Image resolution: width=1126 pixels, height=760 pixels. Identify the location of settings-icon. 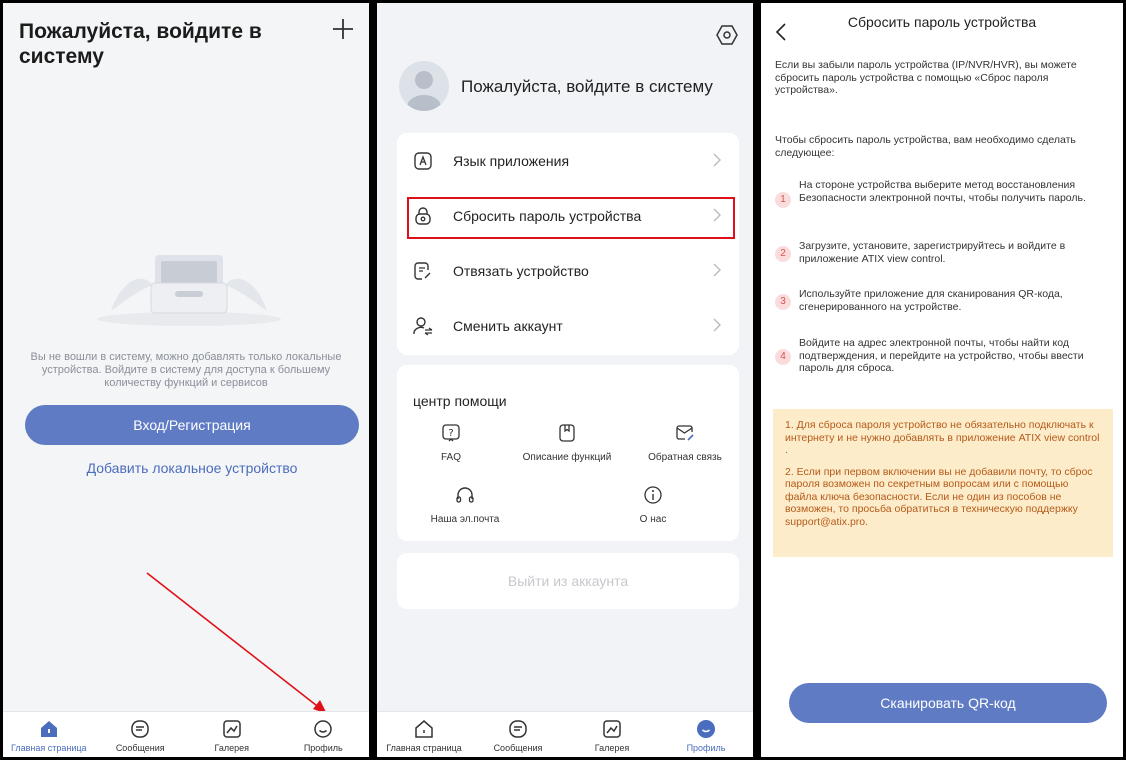
(727, 35).